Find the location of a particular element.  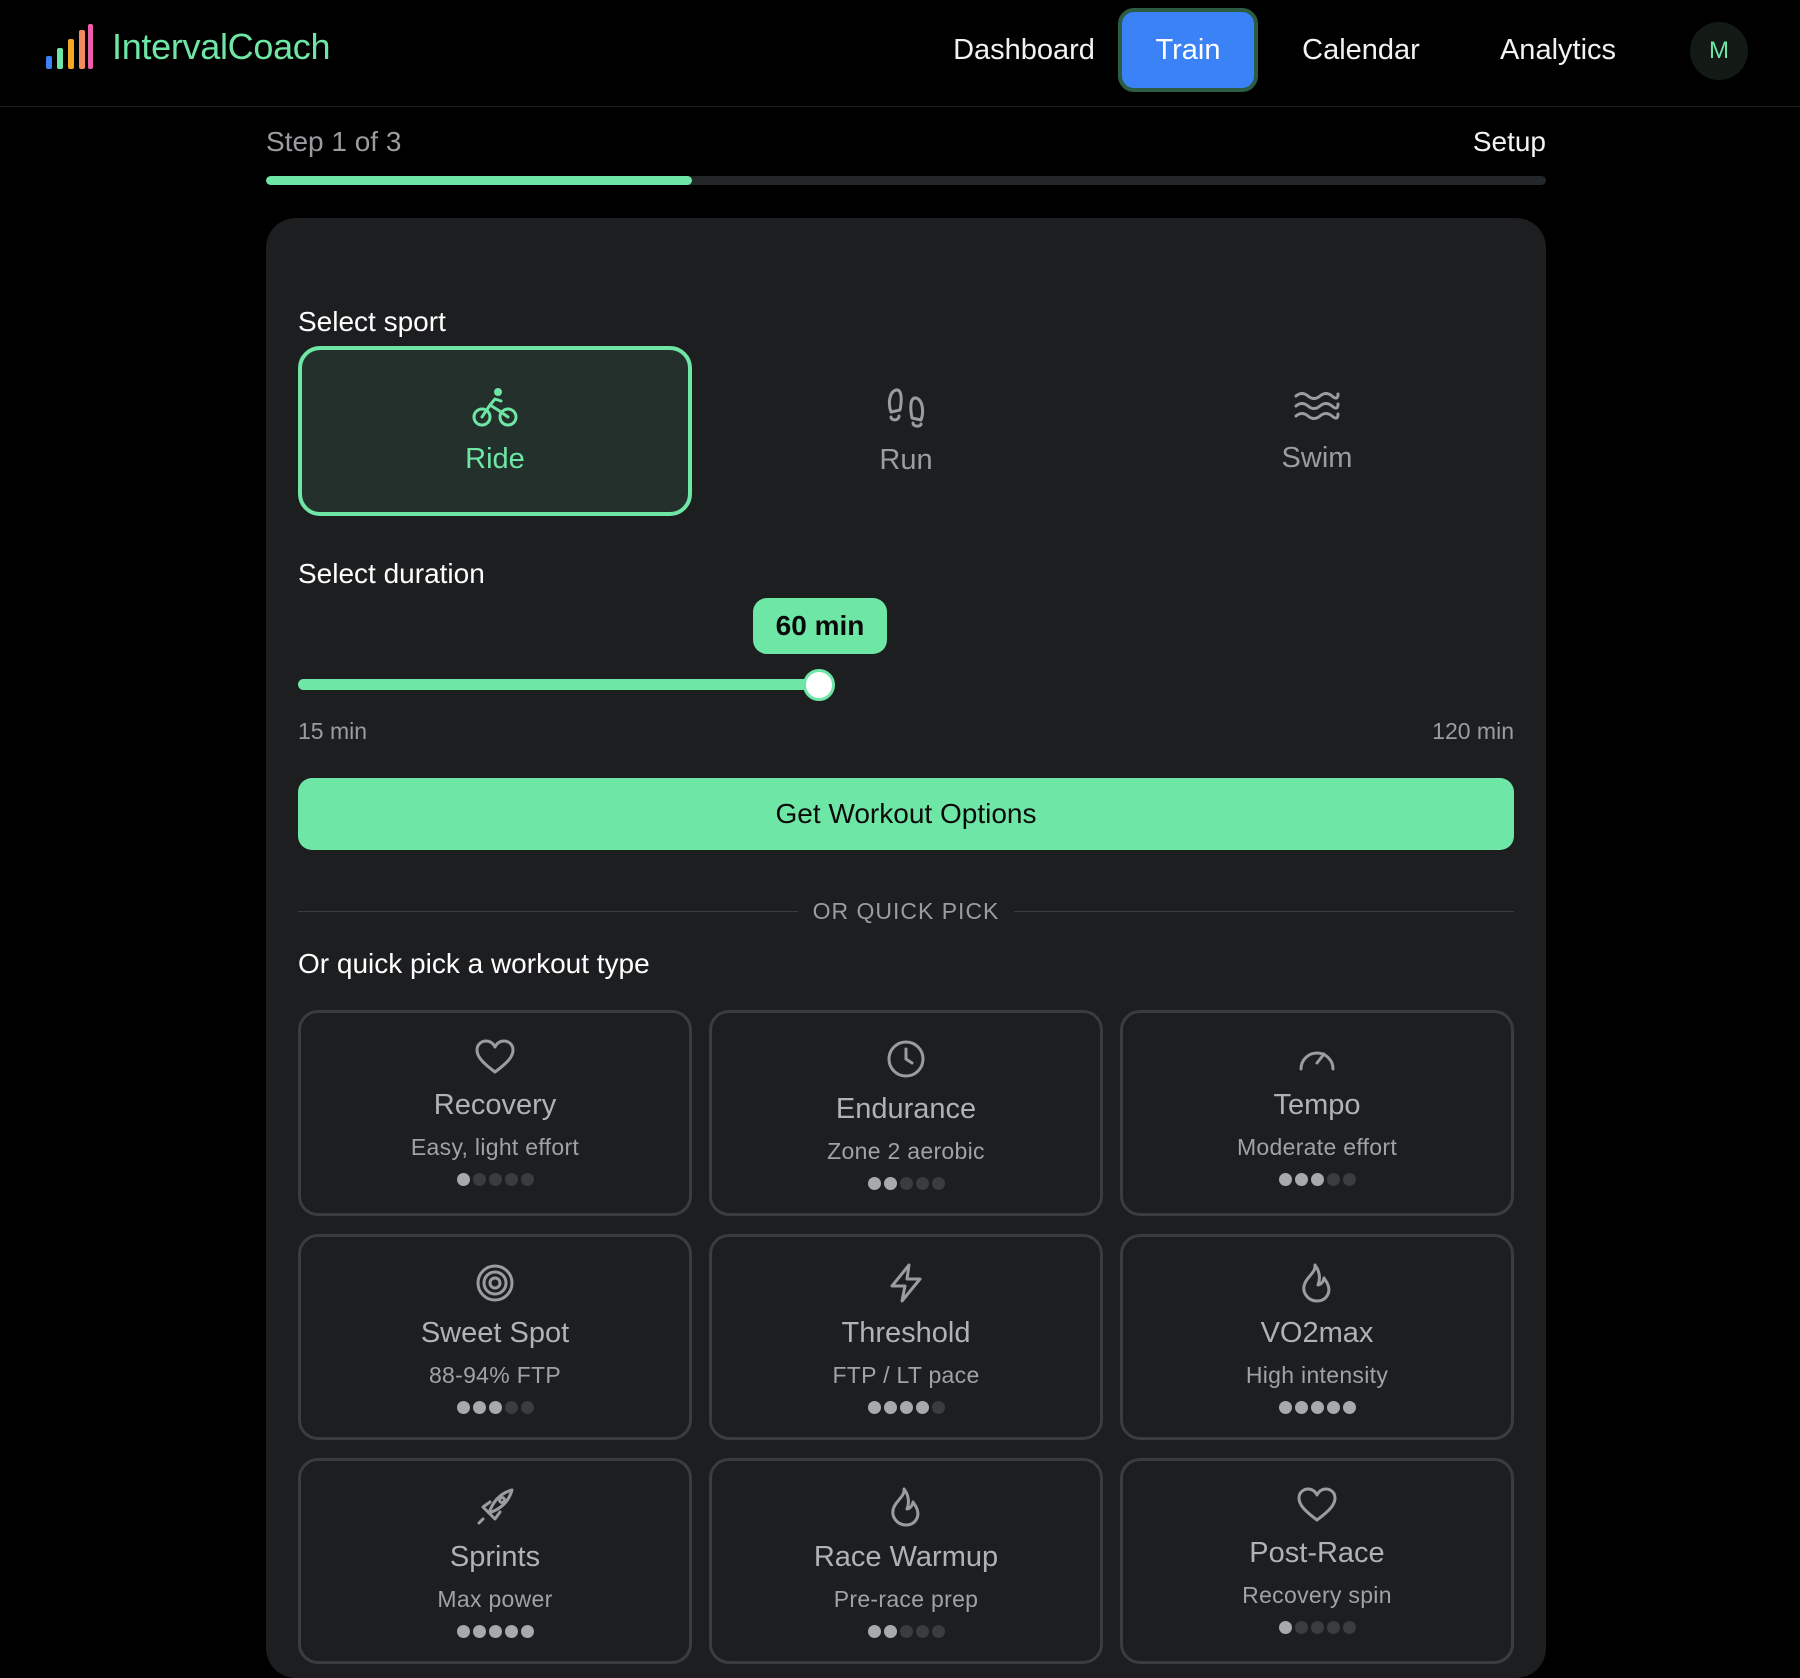

quick-pick-title: Or quick pick a workout type is located at coordinates (474, 963).